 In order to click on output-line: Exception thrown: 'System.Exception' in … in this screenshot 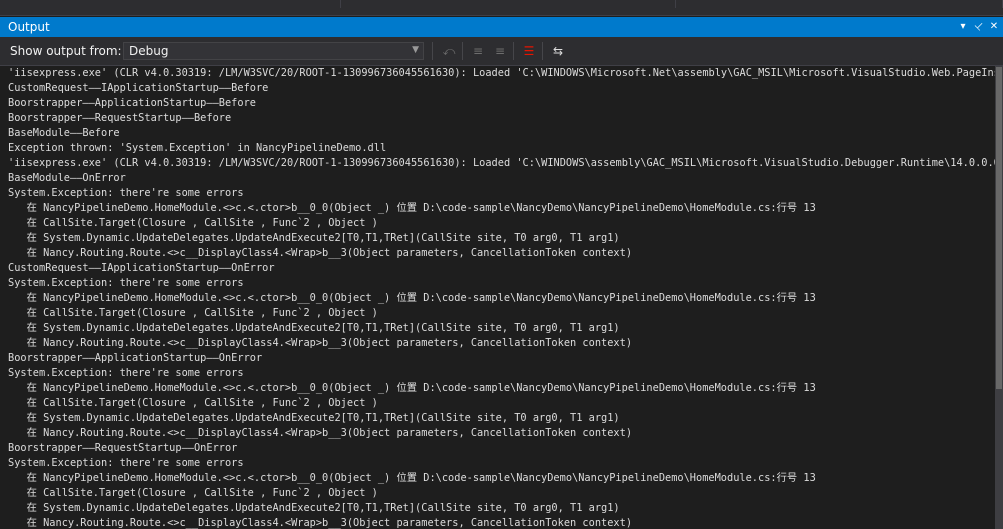, I will do `click(197, 148)`.